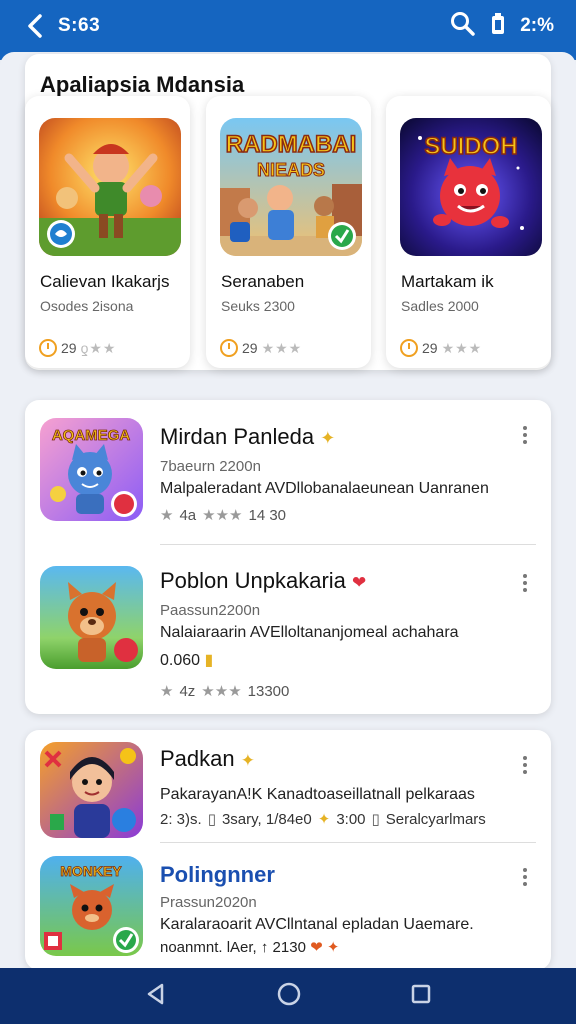 This screenshot has width=576, height=1024. Describe the element at coordinates (325, 947) in the screenshot. I see `badge-icon: ❤ ✦` at that location.